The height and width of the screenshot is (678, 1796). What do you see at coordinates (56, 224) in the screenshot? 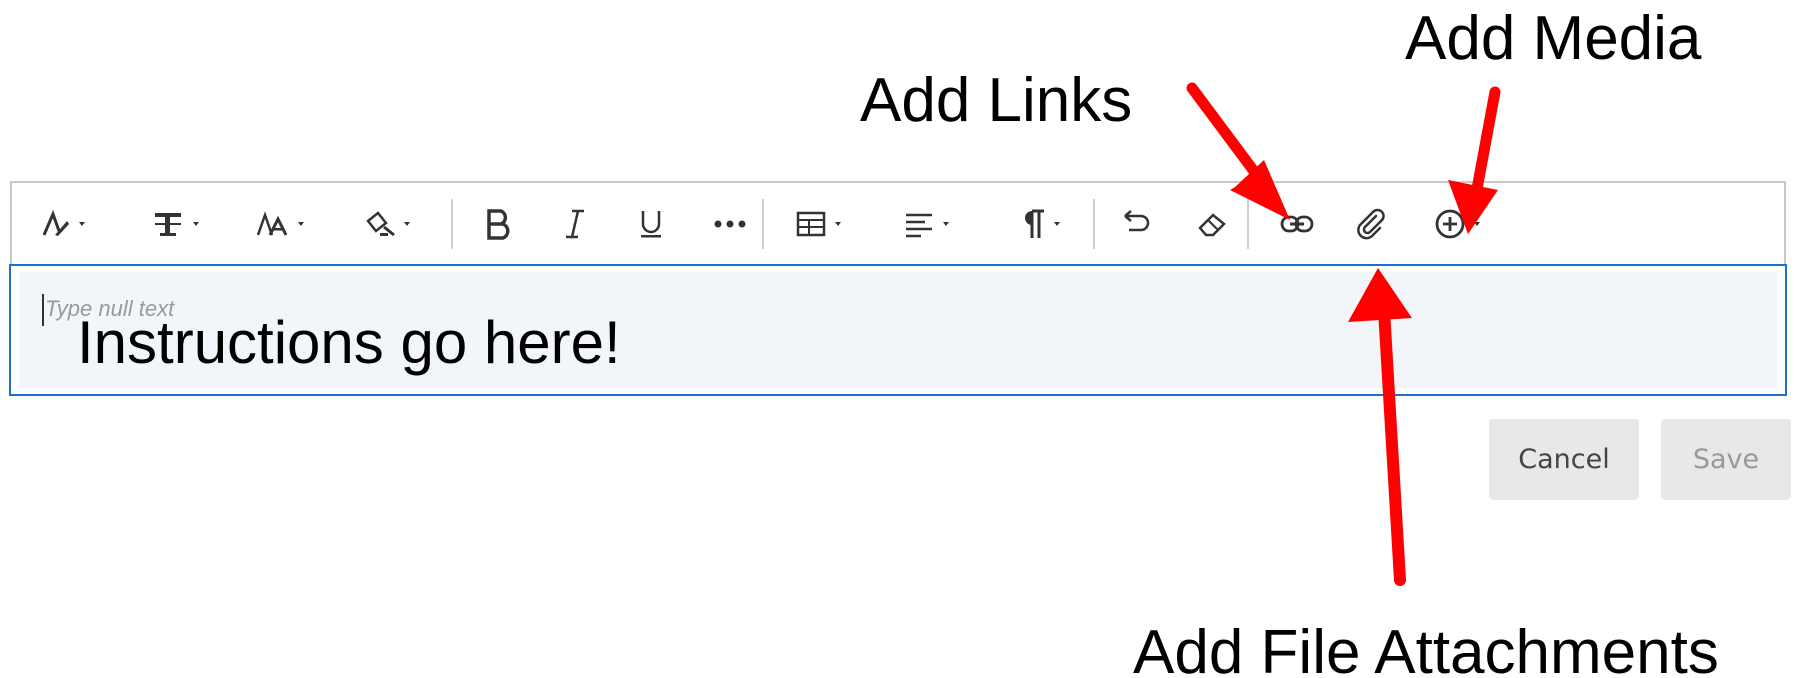
I see `text-style-icon` at bounding box center [56, 224].